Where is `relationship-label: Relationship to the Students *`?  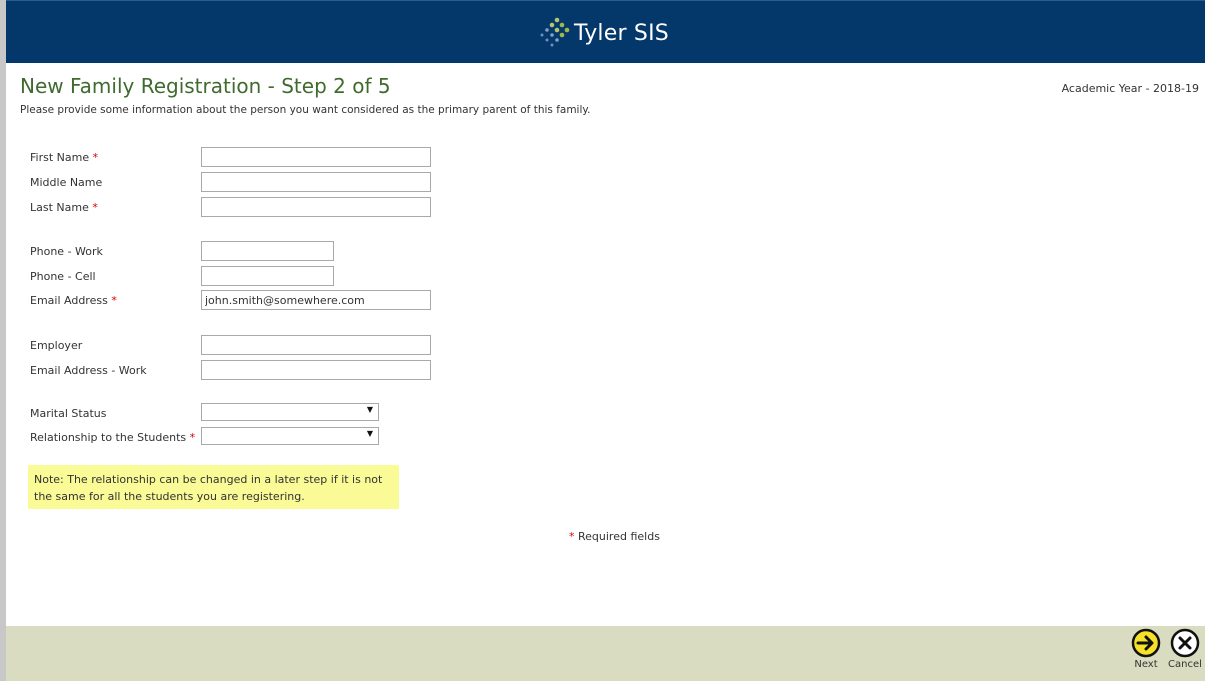 relationship-label: Relationship to the Students * is located at coordinates (112, 437).